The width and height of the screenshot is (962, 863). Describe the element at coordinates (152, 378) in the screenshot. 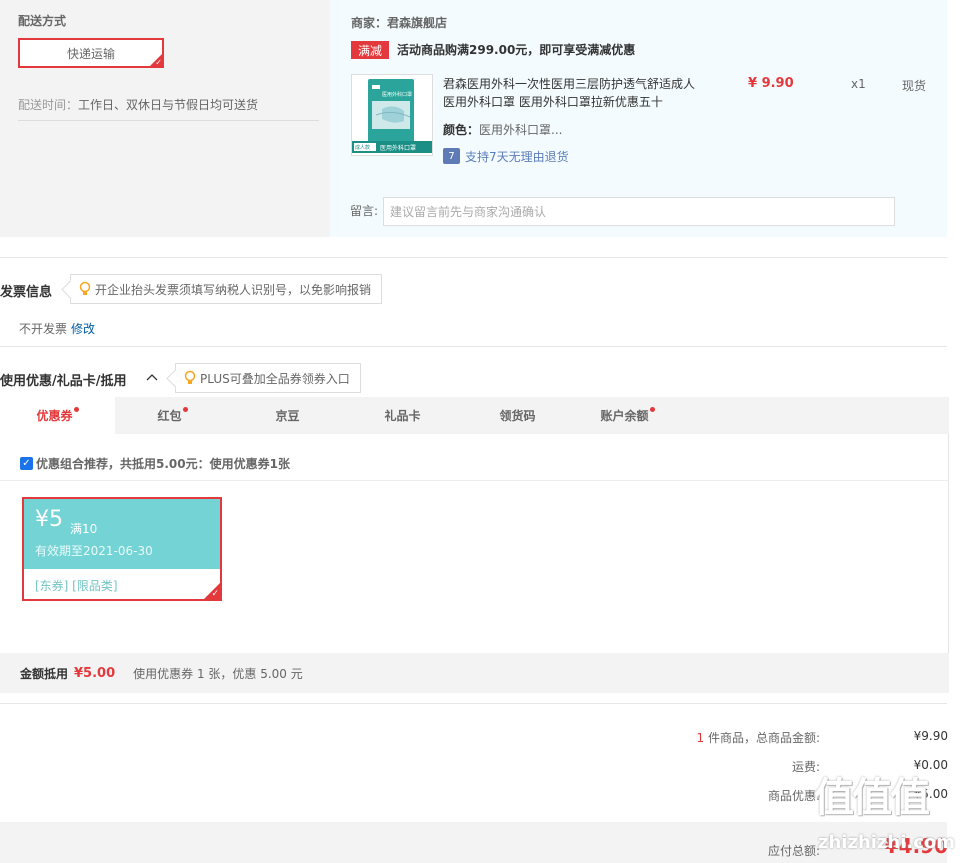

I see `collapse-chevron-icon` at that location.